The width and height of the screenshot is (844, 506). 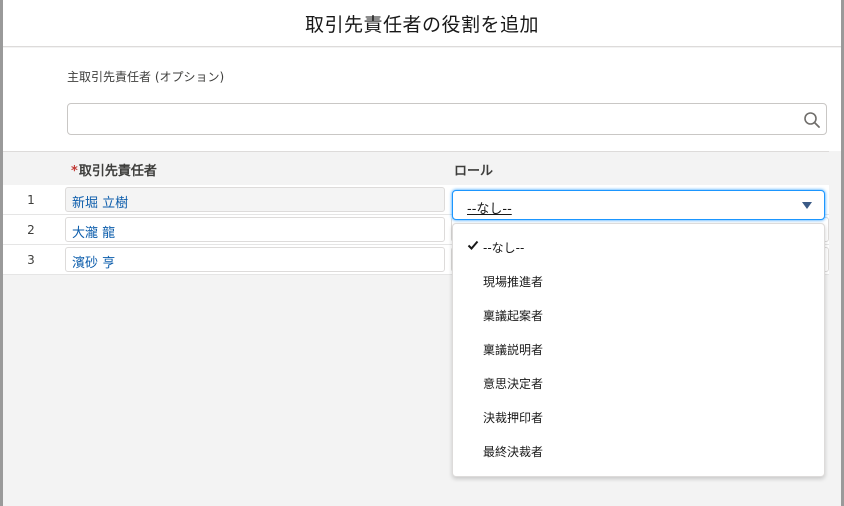 What do you see at coordinates (513, 350) in the screenshot?
I see `dropdown-option-label: 稟議説明者` at bounding box center [513, 350].